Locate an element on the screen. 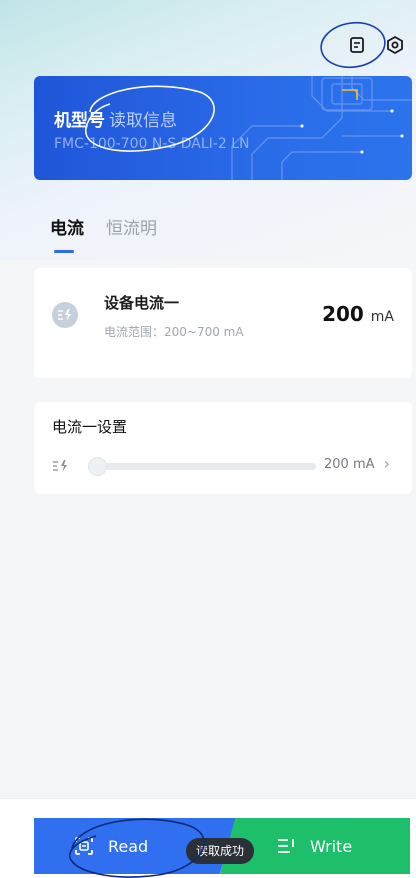 The width and height of the screenshot is (416, 878). read-success-toast: 读取成功 is located at coordinates (220, 851).